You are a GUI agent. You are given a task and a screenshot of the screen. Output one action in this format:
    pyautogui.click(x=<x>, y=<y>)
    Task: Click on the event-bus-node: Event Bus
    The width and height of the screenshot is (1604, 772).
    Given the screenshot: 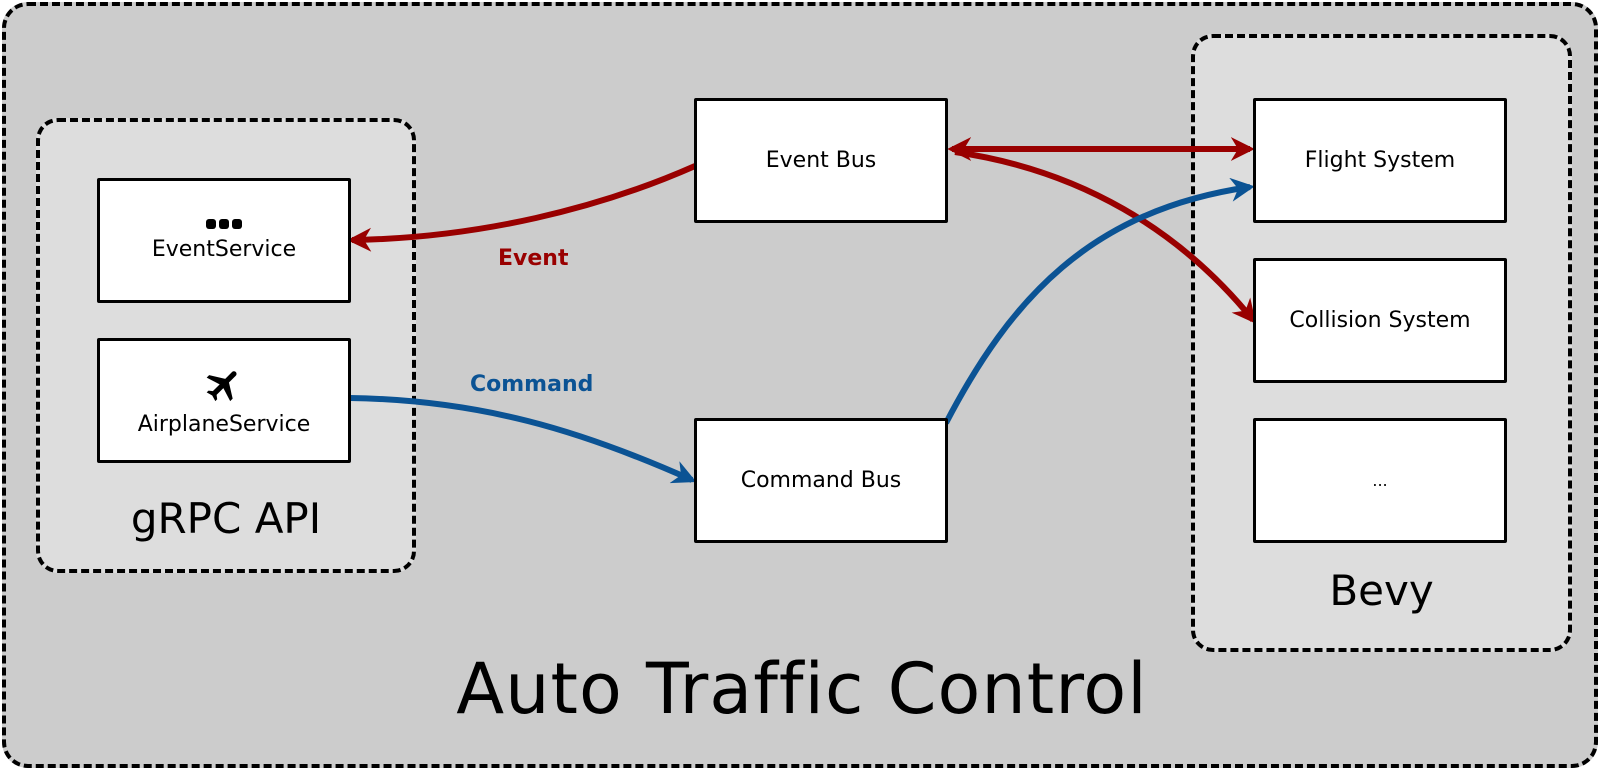 What is the action you would take?
    pyautogui.click(x=821, y=160)
    